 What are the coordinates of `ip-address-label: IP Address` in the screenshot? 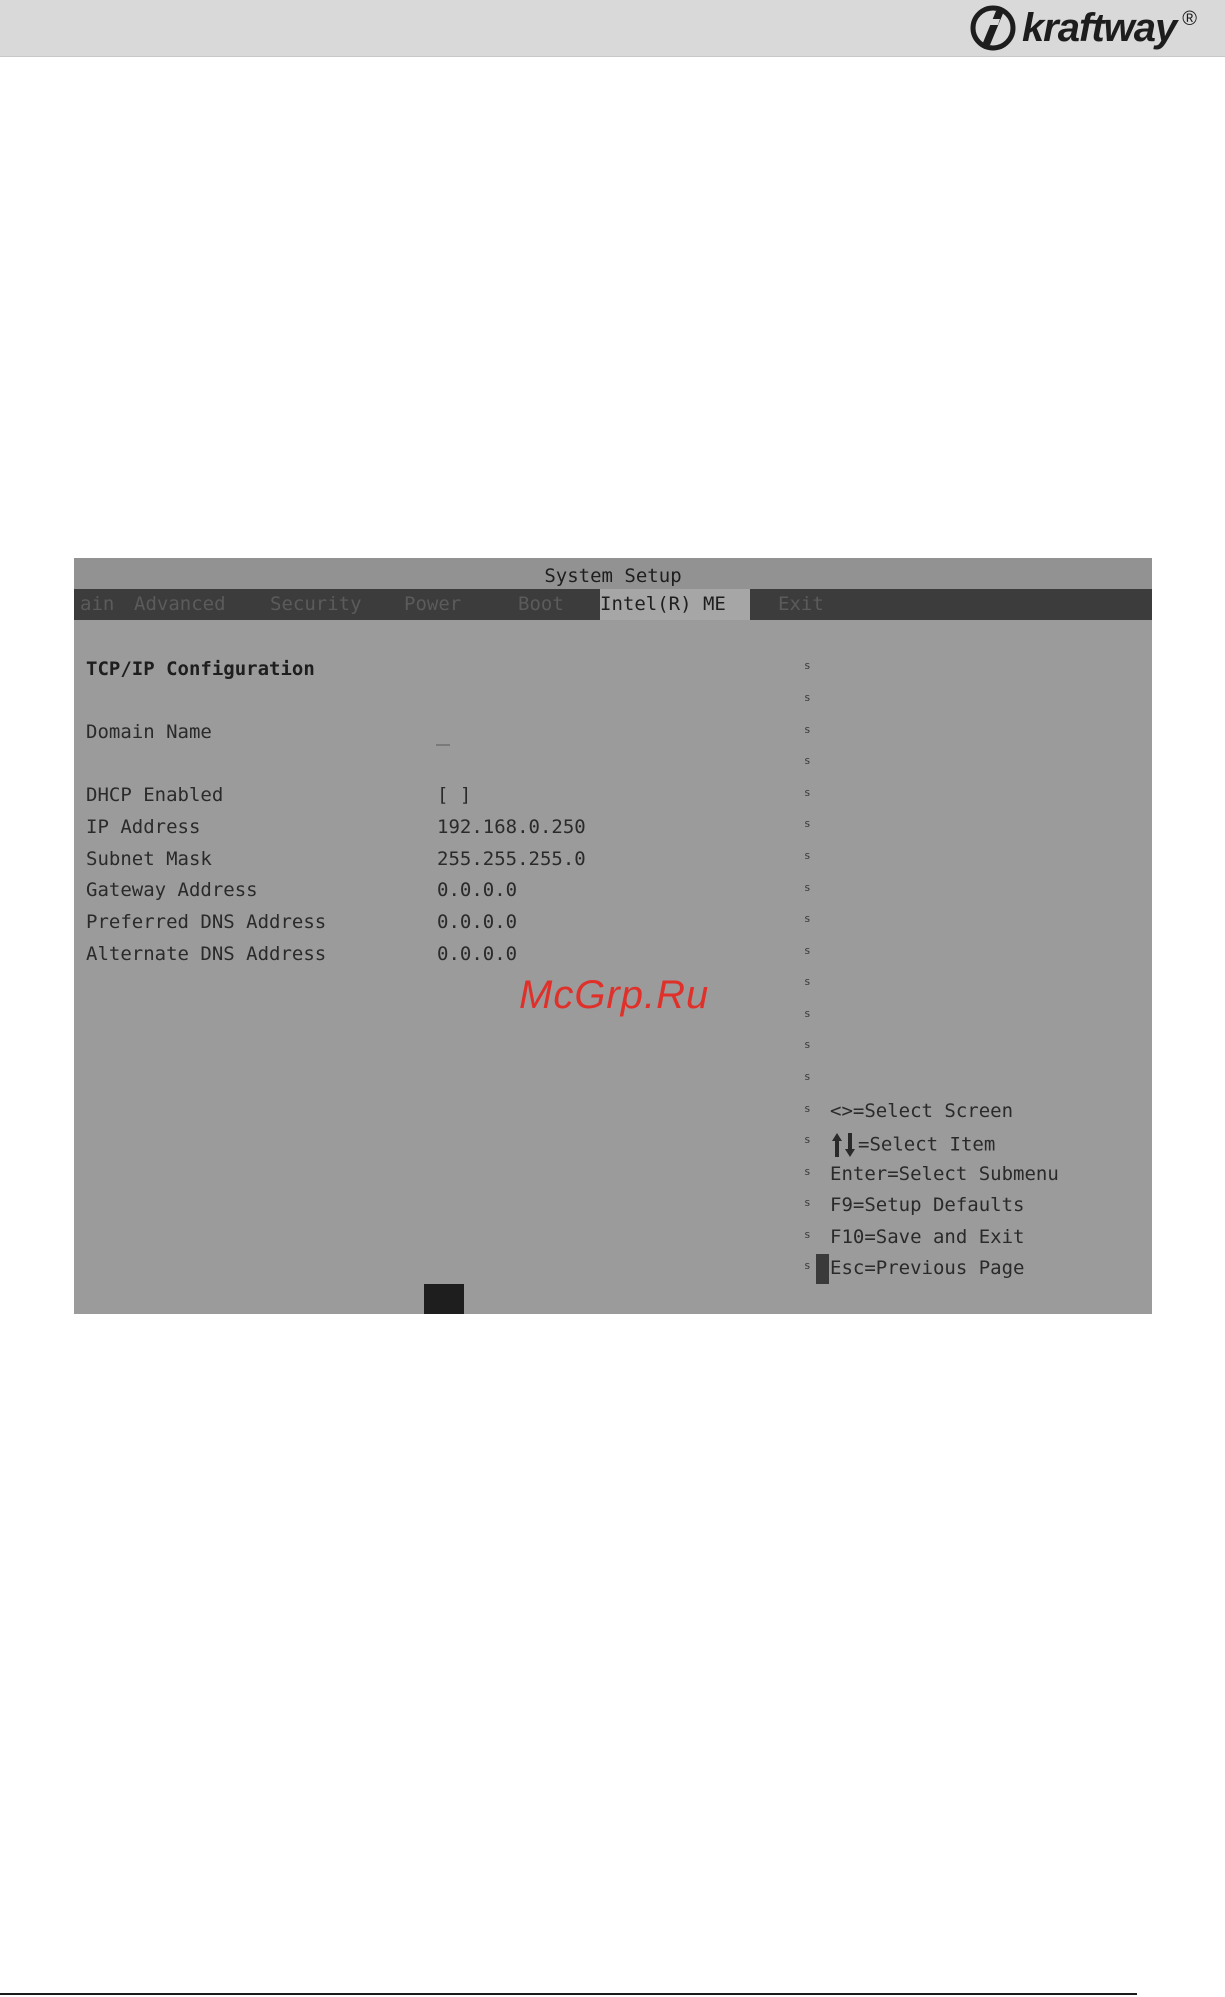 It's located at (143, 827).